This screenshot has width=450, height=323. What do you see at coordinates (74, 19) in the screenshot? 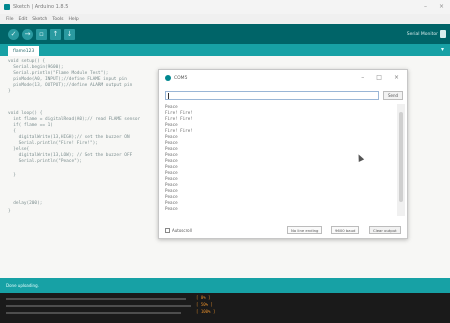
I see `menu-help: Help` at bounding box center [74, 19].